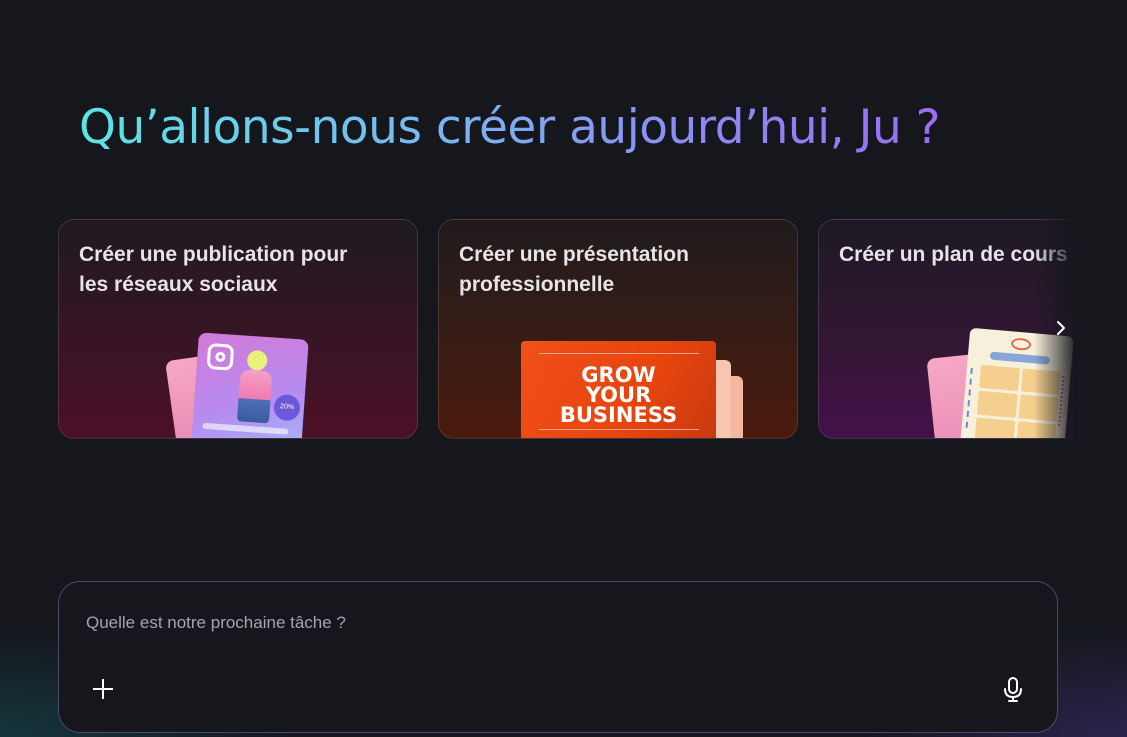  What do you see at coordinates (953, 254) in the screenshot?
I see `card-title: Créer un plan de cours` at bounding box center [953, 254].